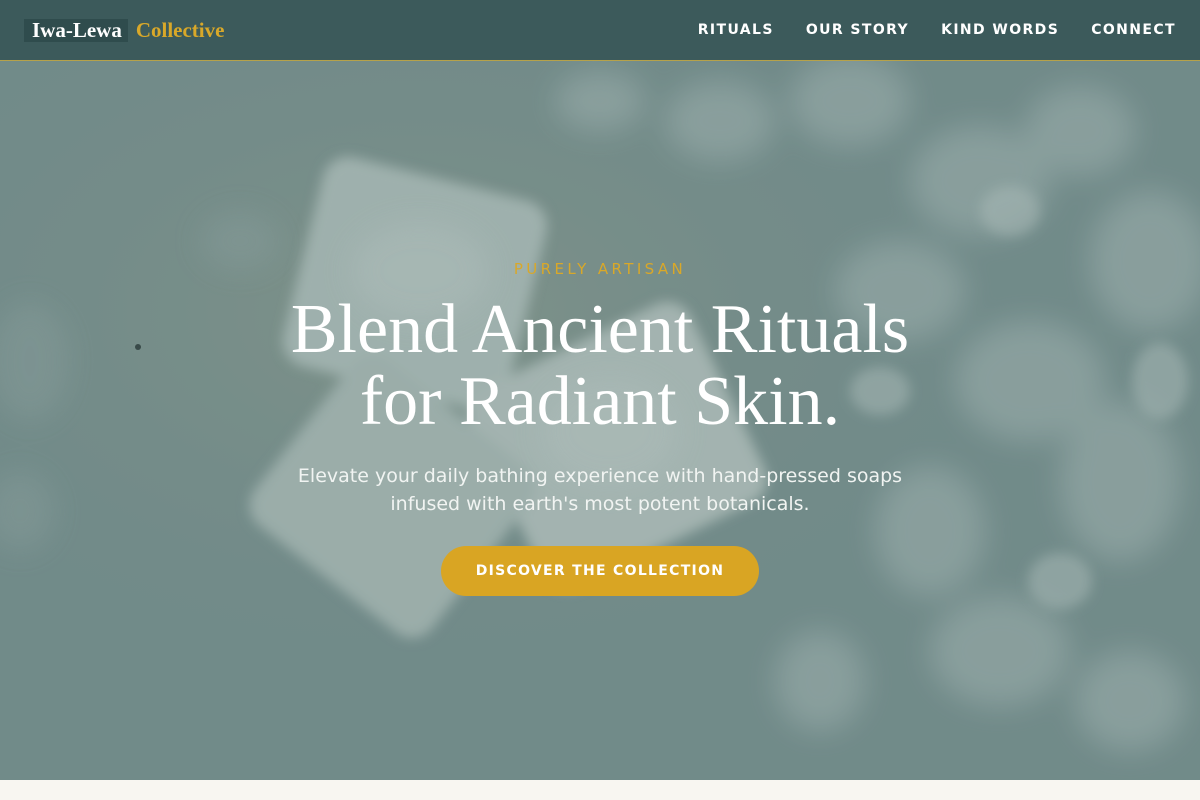 The image size is (1200, 800). I want to click on nav-link-rituals: RITUALS, so click(736, 30).